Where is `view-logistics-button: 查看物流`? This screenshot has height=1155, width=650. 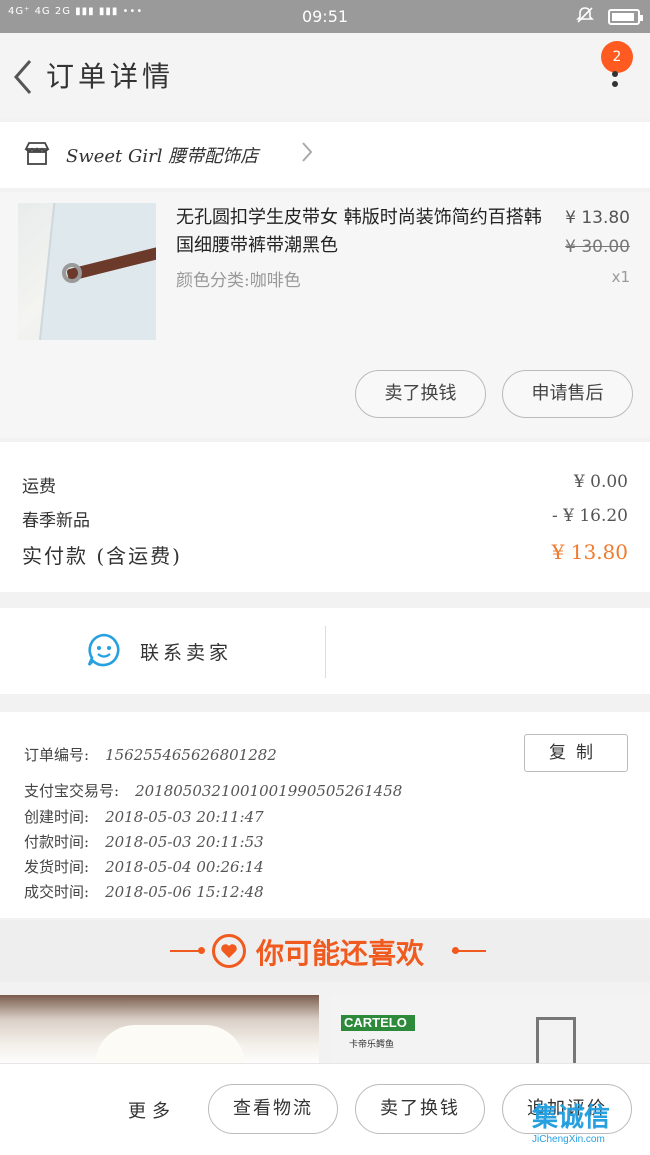
view-logistics-button: 查看物流 is located at coordinates (273, 1109).